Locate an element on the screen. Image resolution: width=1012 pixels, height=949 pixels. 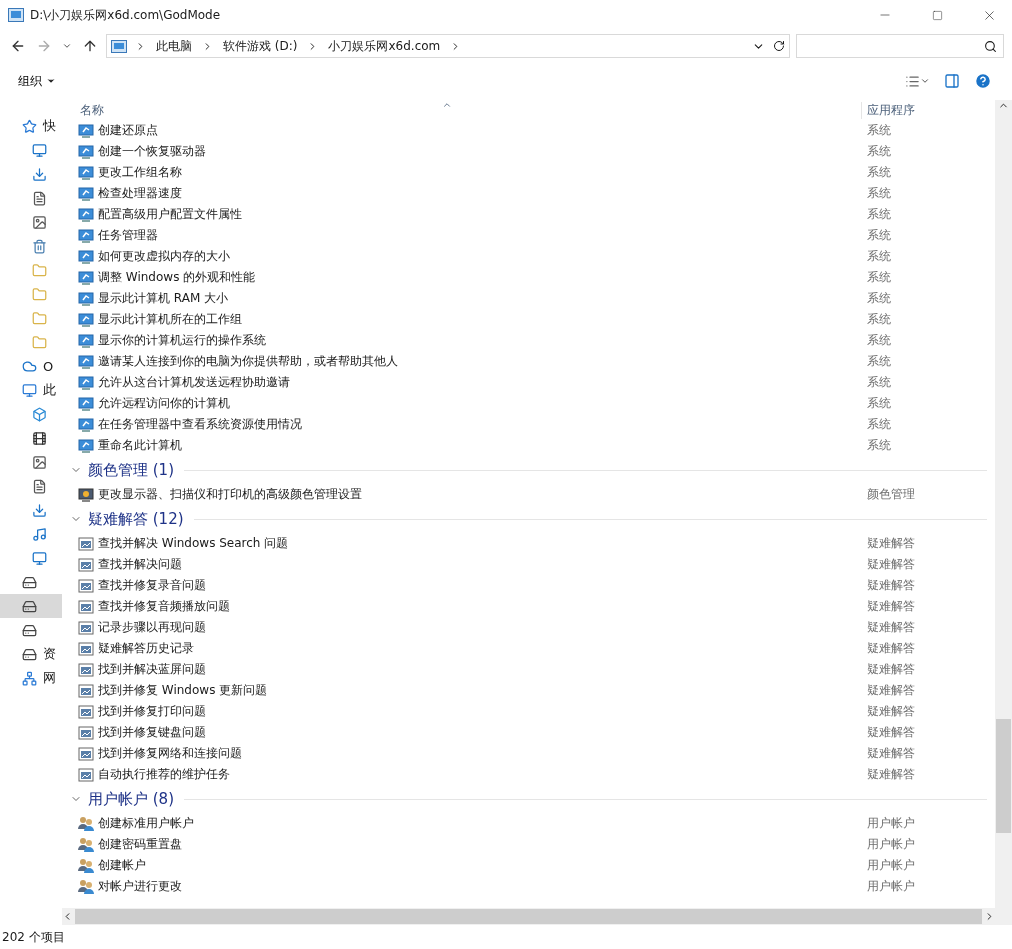
drive-icon is located at coordinates (29, 654).